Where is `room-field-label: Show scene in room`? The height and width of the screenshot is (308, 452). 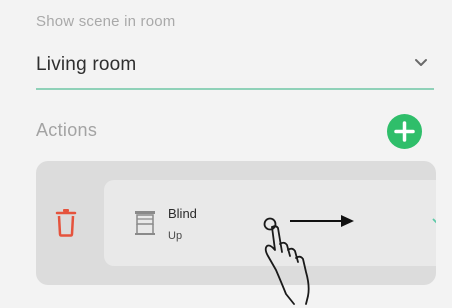 room-field-label: Show scene in room is located at coordinates (106, 21).